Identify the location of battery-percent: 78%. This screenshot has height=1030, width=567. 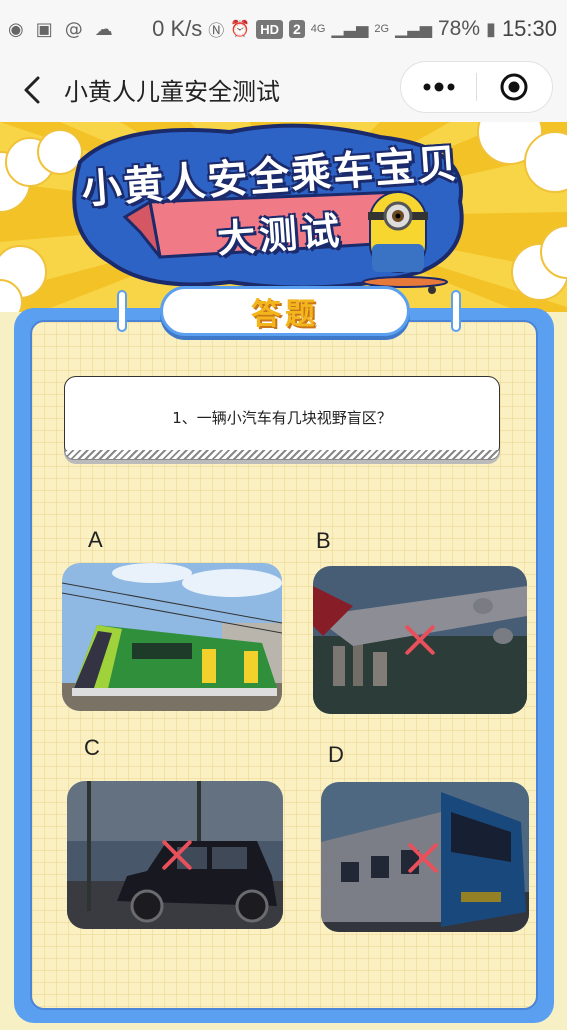
(459, 28).